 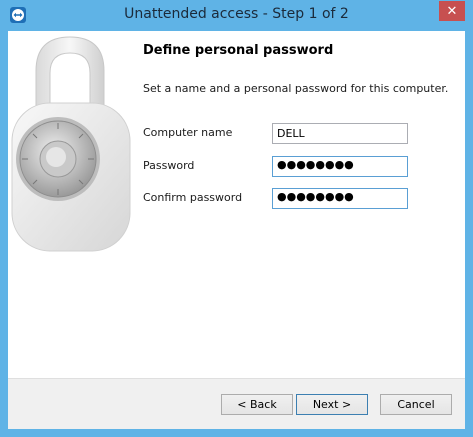 I want to click on page-heading: Define personal password, so click(x=238, y=50).